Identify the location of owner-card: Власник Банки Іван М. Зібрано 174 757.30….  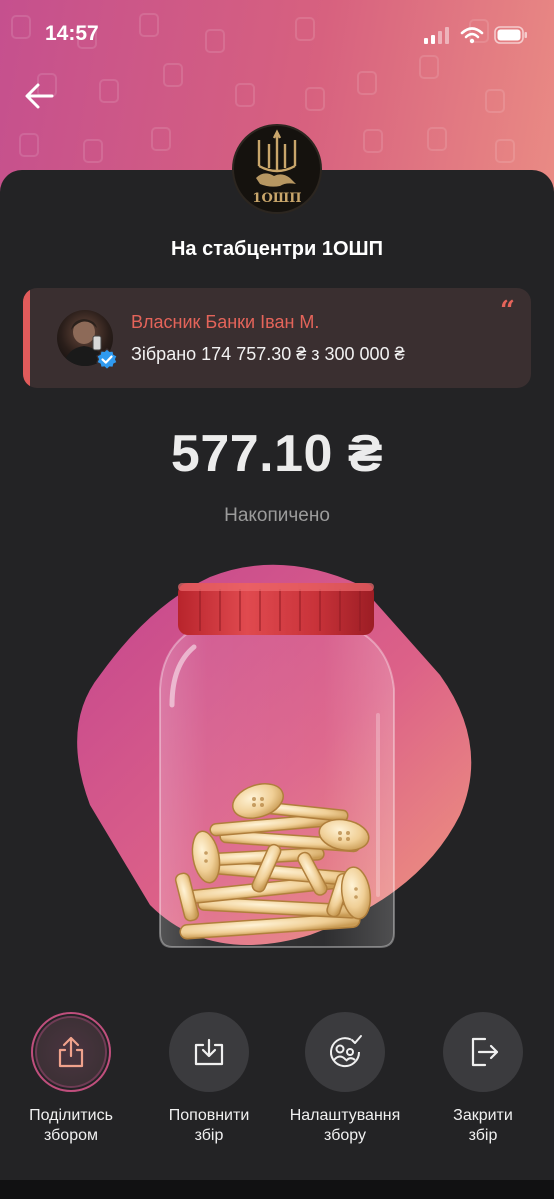
(277, 338).